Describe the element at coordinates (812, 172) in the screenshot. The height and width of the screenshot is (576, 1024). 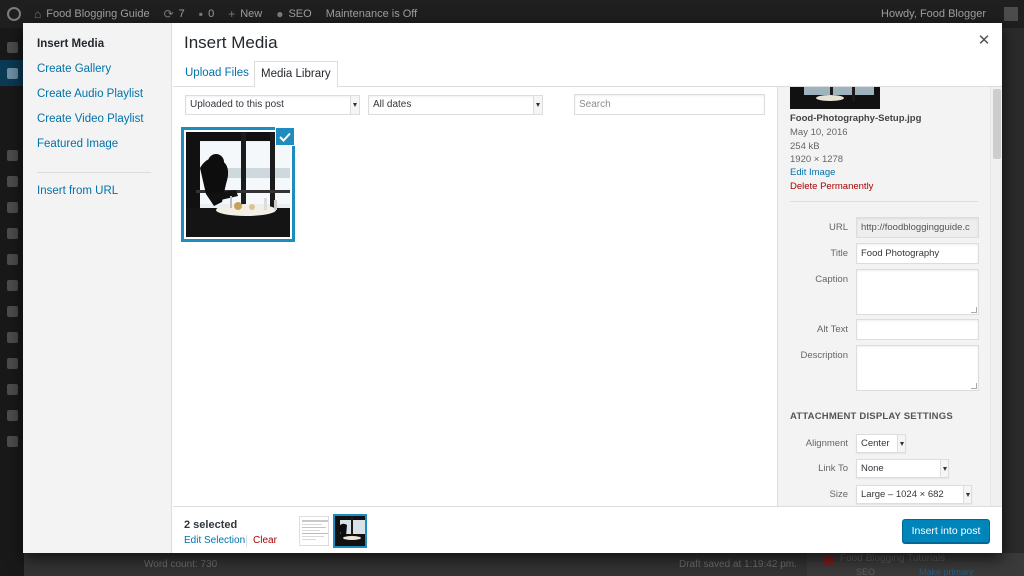
I see `edit-image-link: Edit Image` at that location.